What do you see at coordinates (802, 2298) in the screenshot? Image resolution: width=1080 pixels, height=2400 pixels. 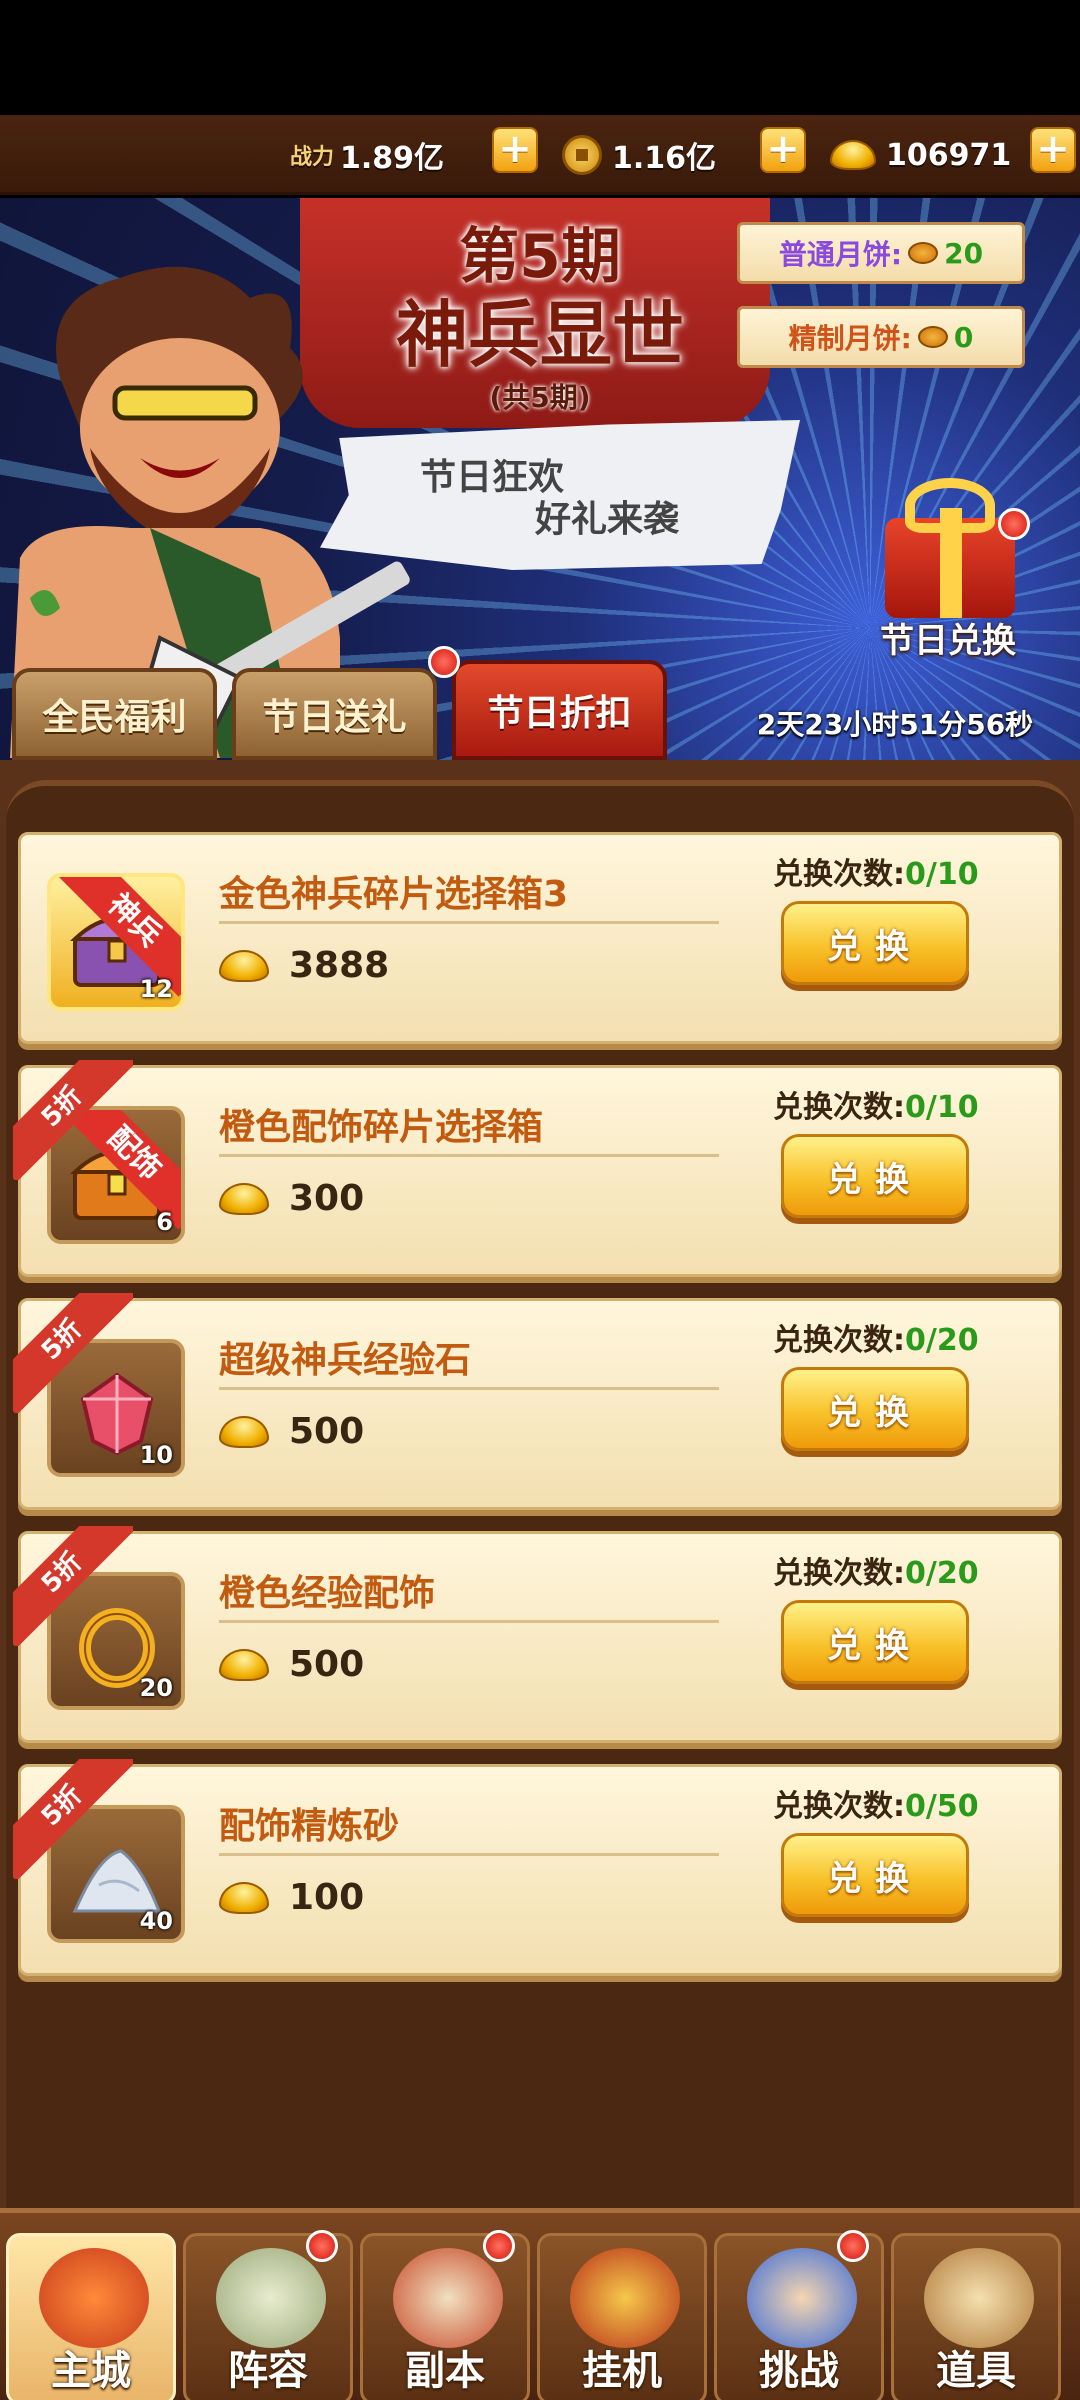 I see `challenge-icon` at bounding box center [802, 2298].